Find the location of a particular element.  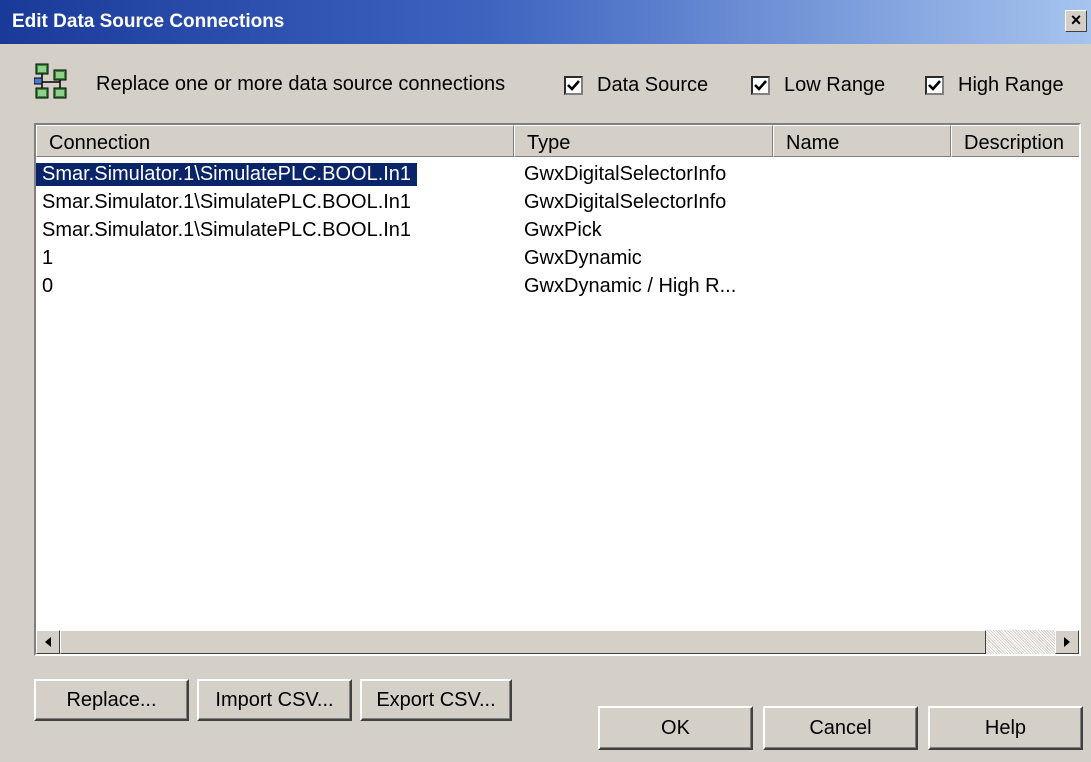

high-range-checkbox: High Range is located at coordinates (994, 85).